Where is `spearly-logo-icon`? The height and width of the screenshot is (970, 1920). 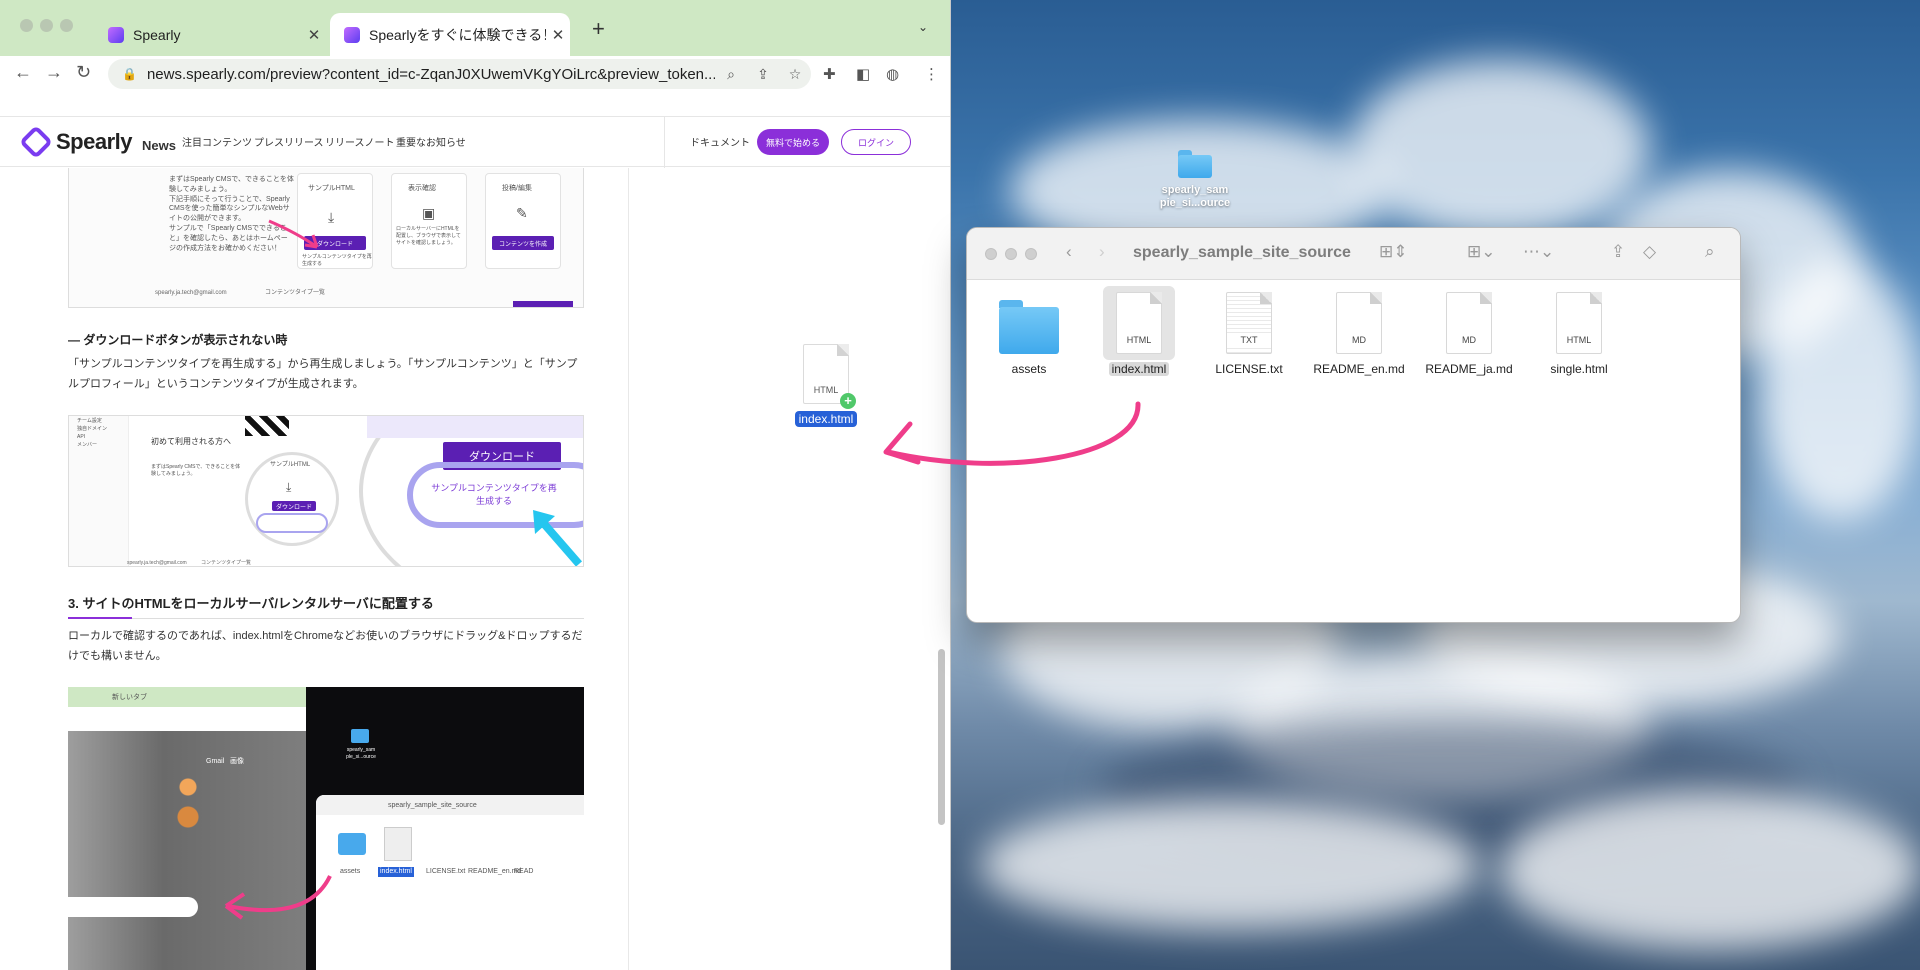 spearly-logo-icon is located at coordinates (36, 142).